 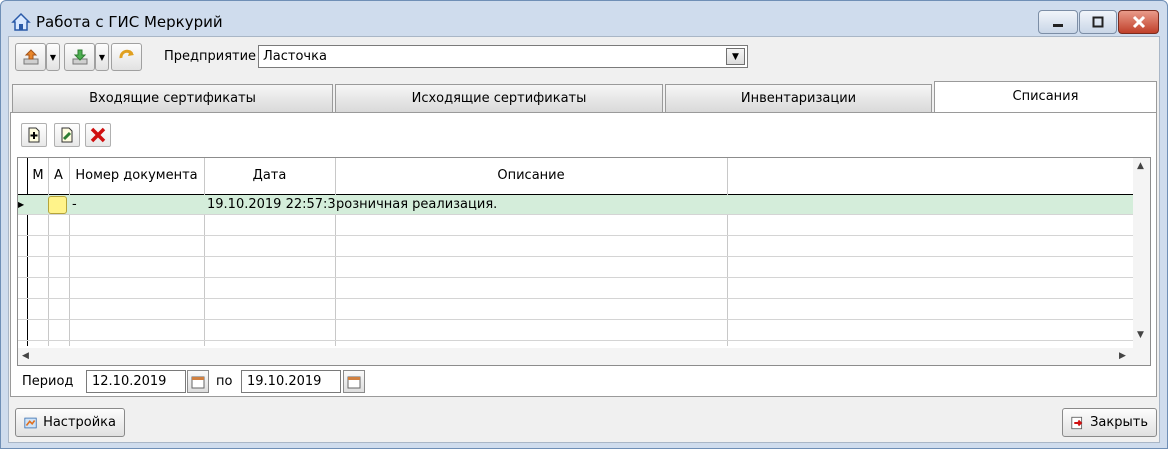 I want to click on delete-icon, so click(x=98, y=135).